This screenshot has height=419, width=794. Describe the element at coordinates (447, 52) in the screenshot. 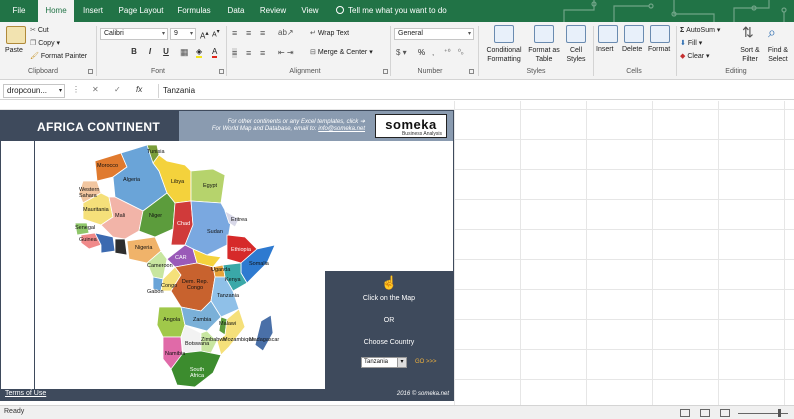

I see `increase-decimal-icon: ⁺⁰` at that location.